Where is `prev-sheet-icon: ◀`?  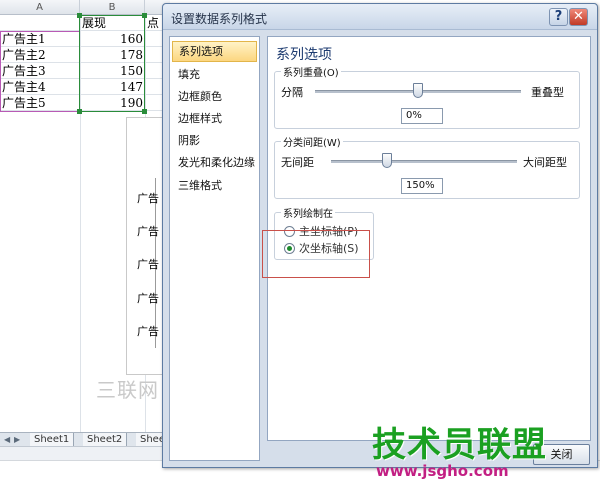
prev-sheet-icon: ◀ is located at coordinates (7, 440).